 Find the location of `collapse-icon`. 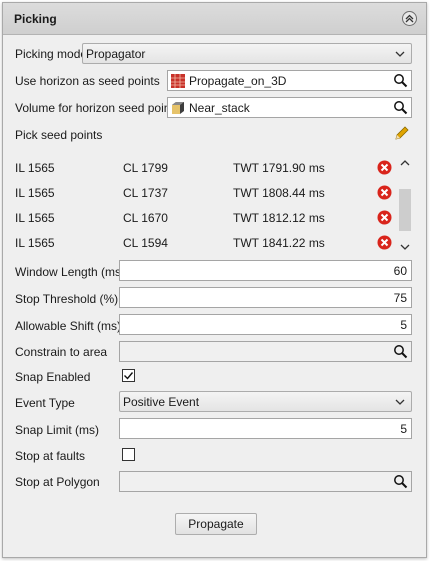

collapse-icon is located at coordinates (409, 18).